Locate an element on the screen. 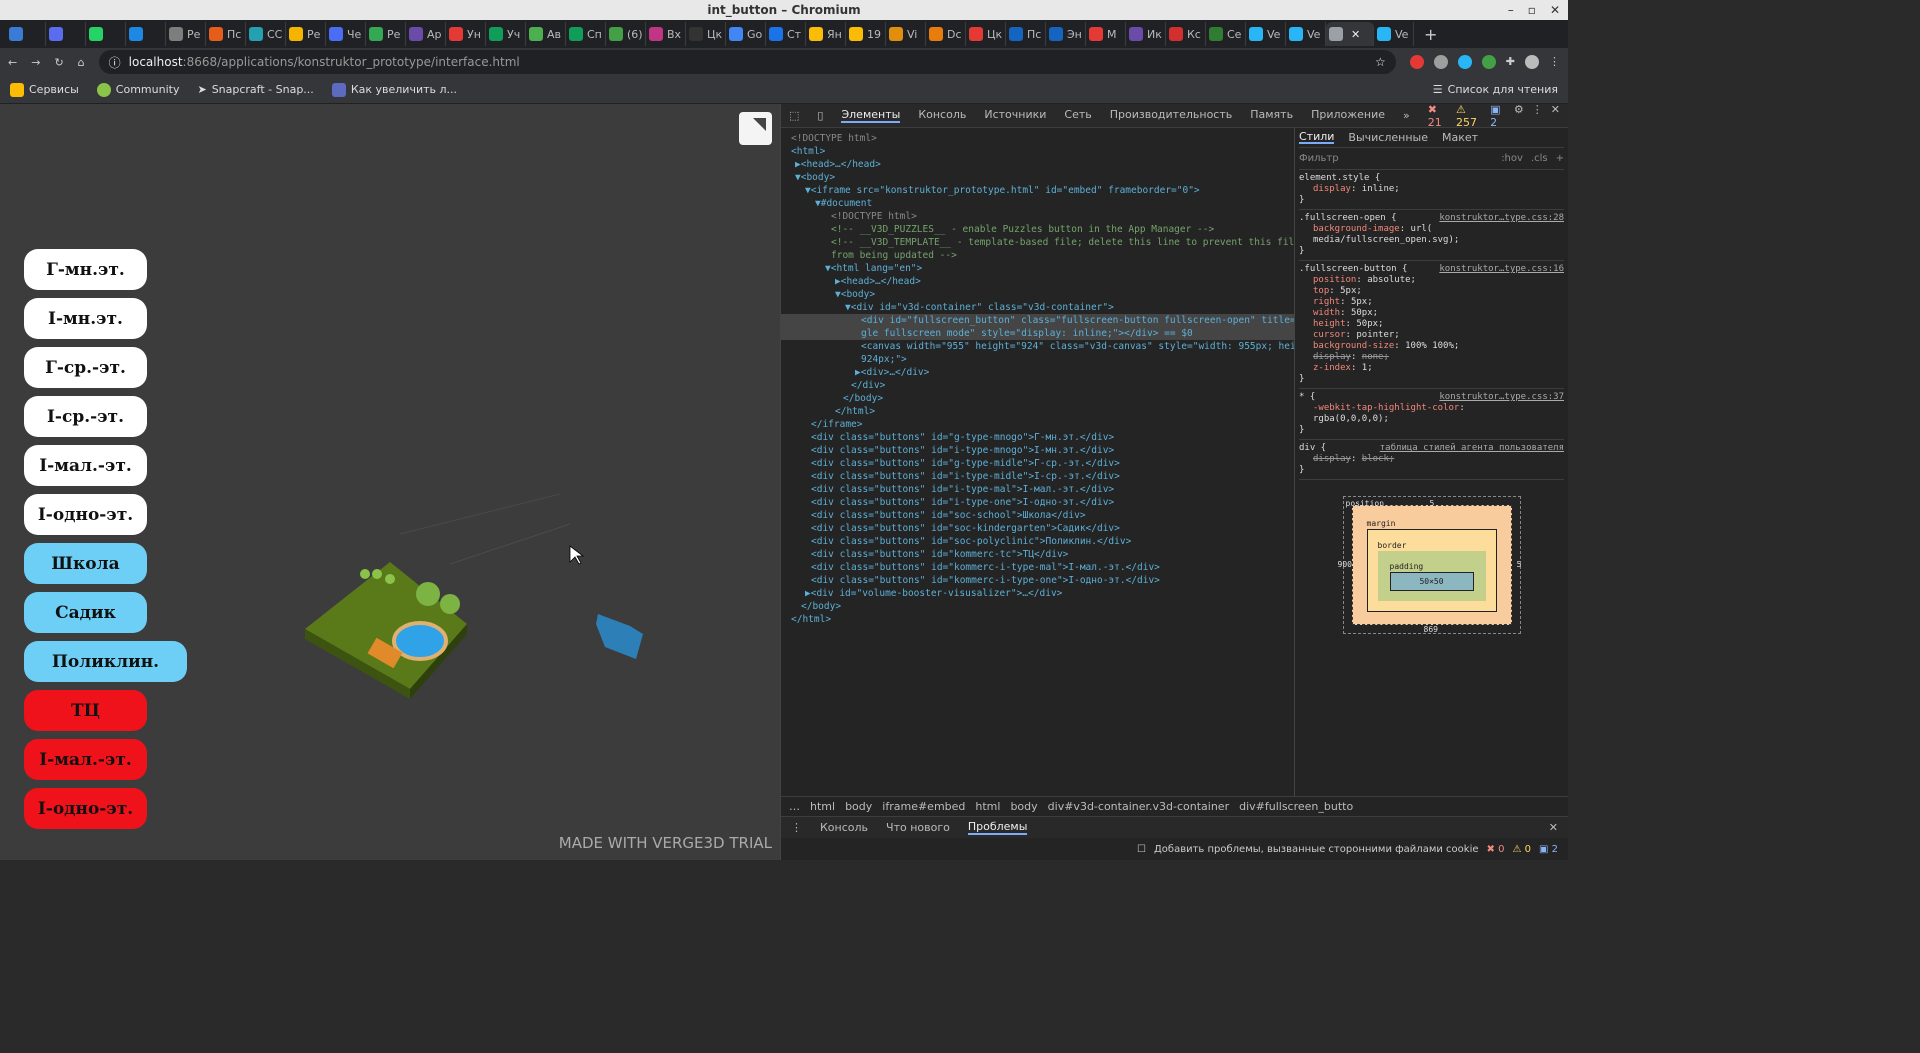 This screenshot has width=1920, height=1053. css-property: display: block; is located at coordinates (1431, 459).